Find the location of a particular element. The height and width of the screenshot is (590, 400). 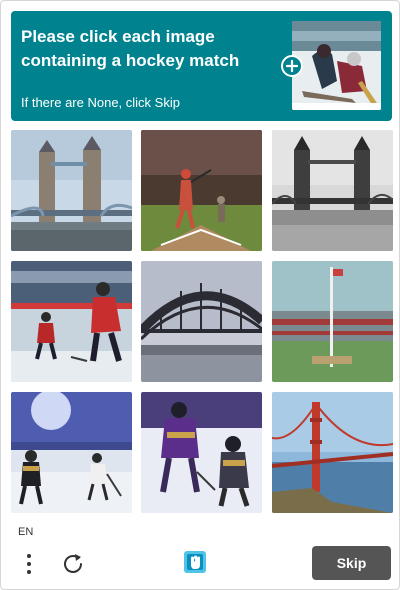

skip-button: Skip is located at coordinates (351, 563).